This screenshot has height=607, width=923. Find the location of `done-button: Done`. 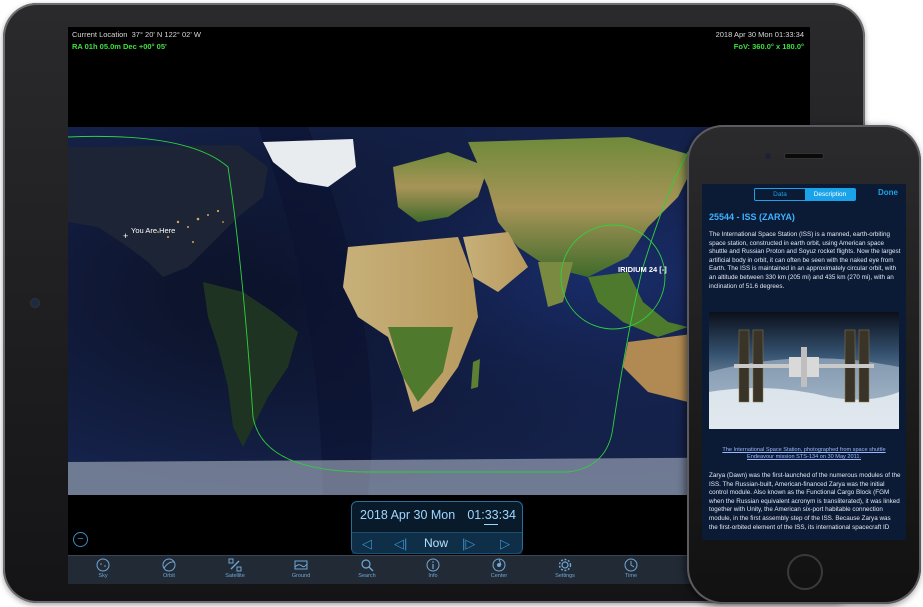

done-button: Done is located at coordinates (888, 192).